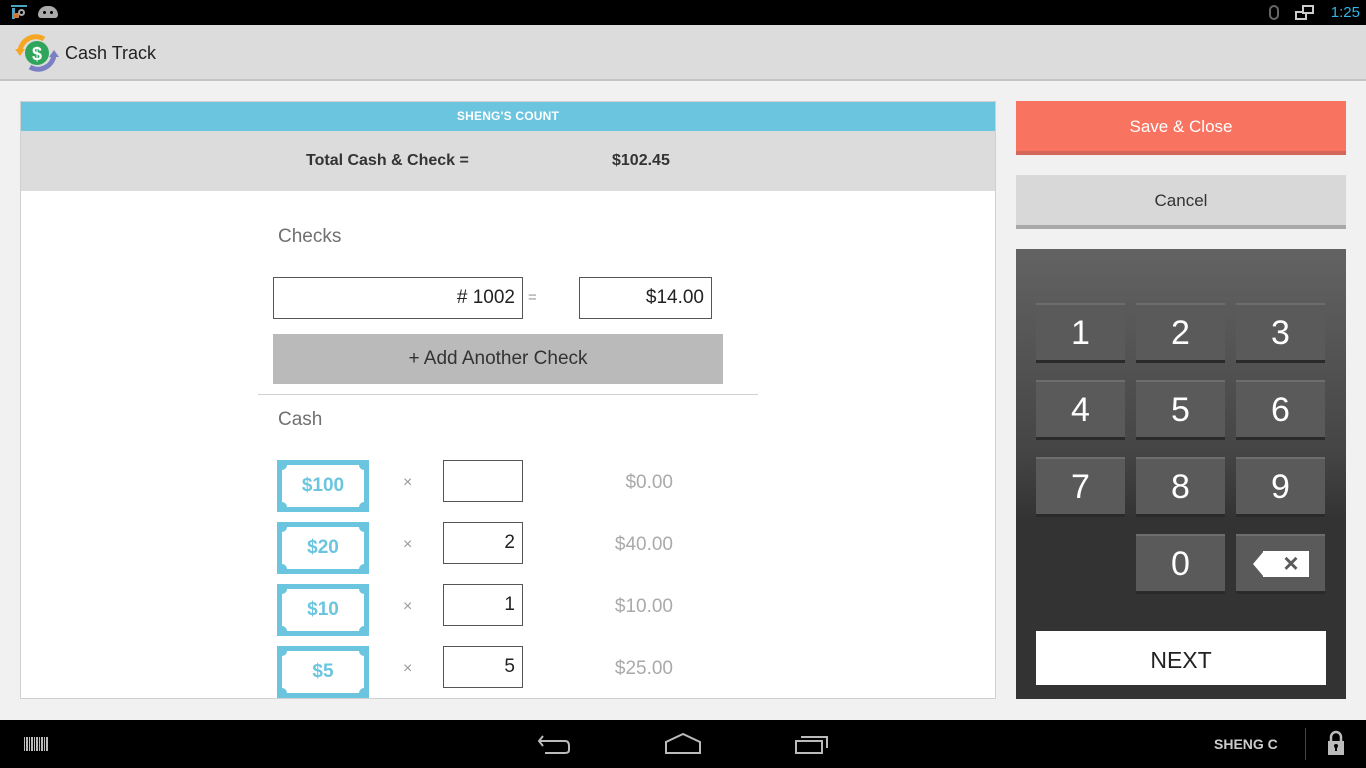 This screenshot has width=1366, height=768. What do you see at coordinates (508, 161) in the screenshot?
I see `total-bar: Total Cash & Check = $102.45` at bounding box center [508, 161].